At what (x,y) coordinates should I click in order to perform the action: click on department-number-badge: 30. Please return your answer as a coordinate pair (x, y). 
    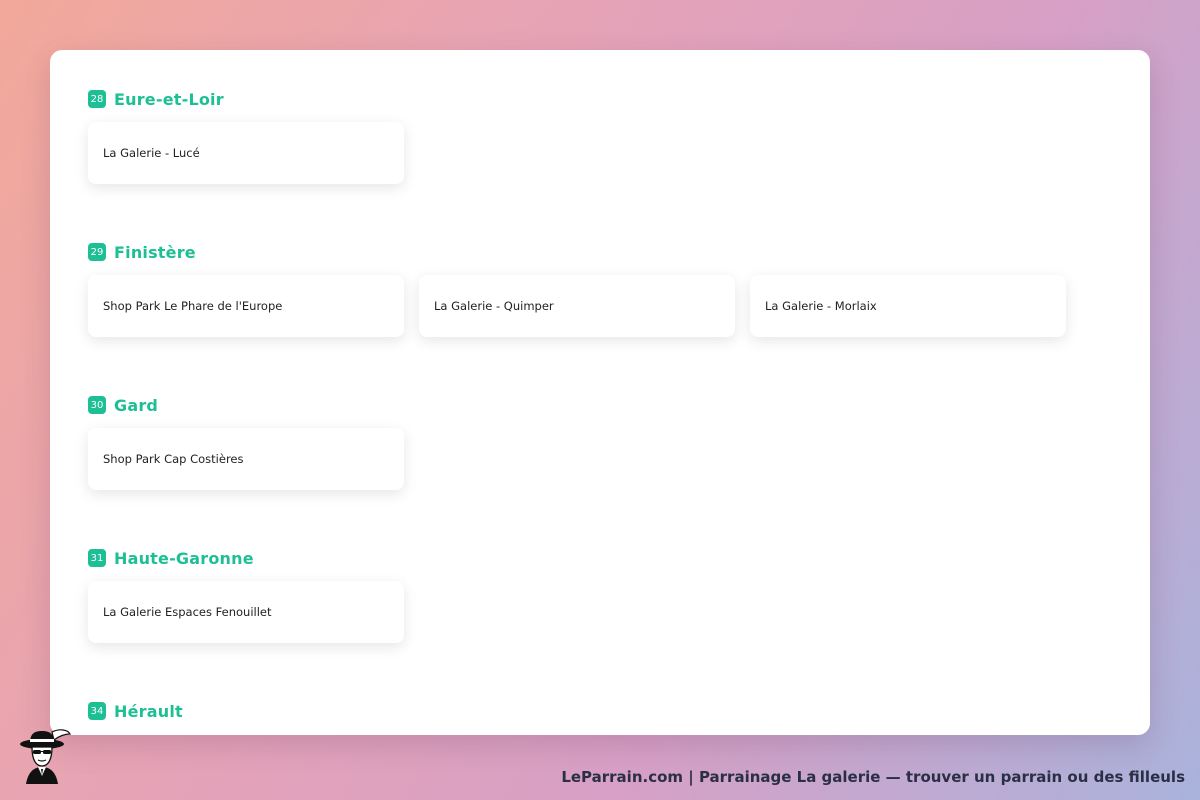
    Looking at the image, I should click on (97, 405).